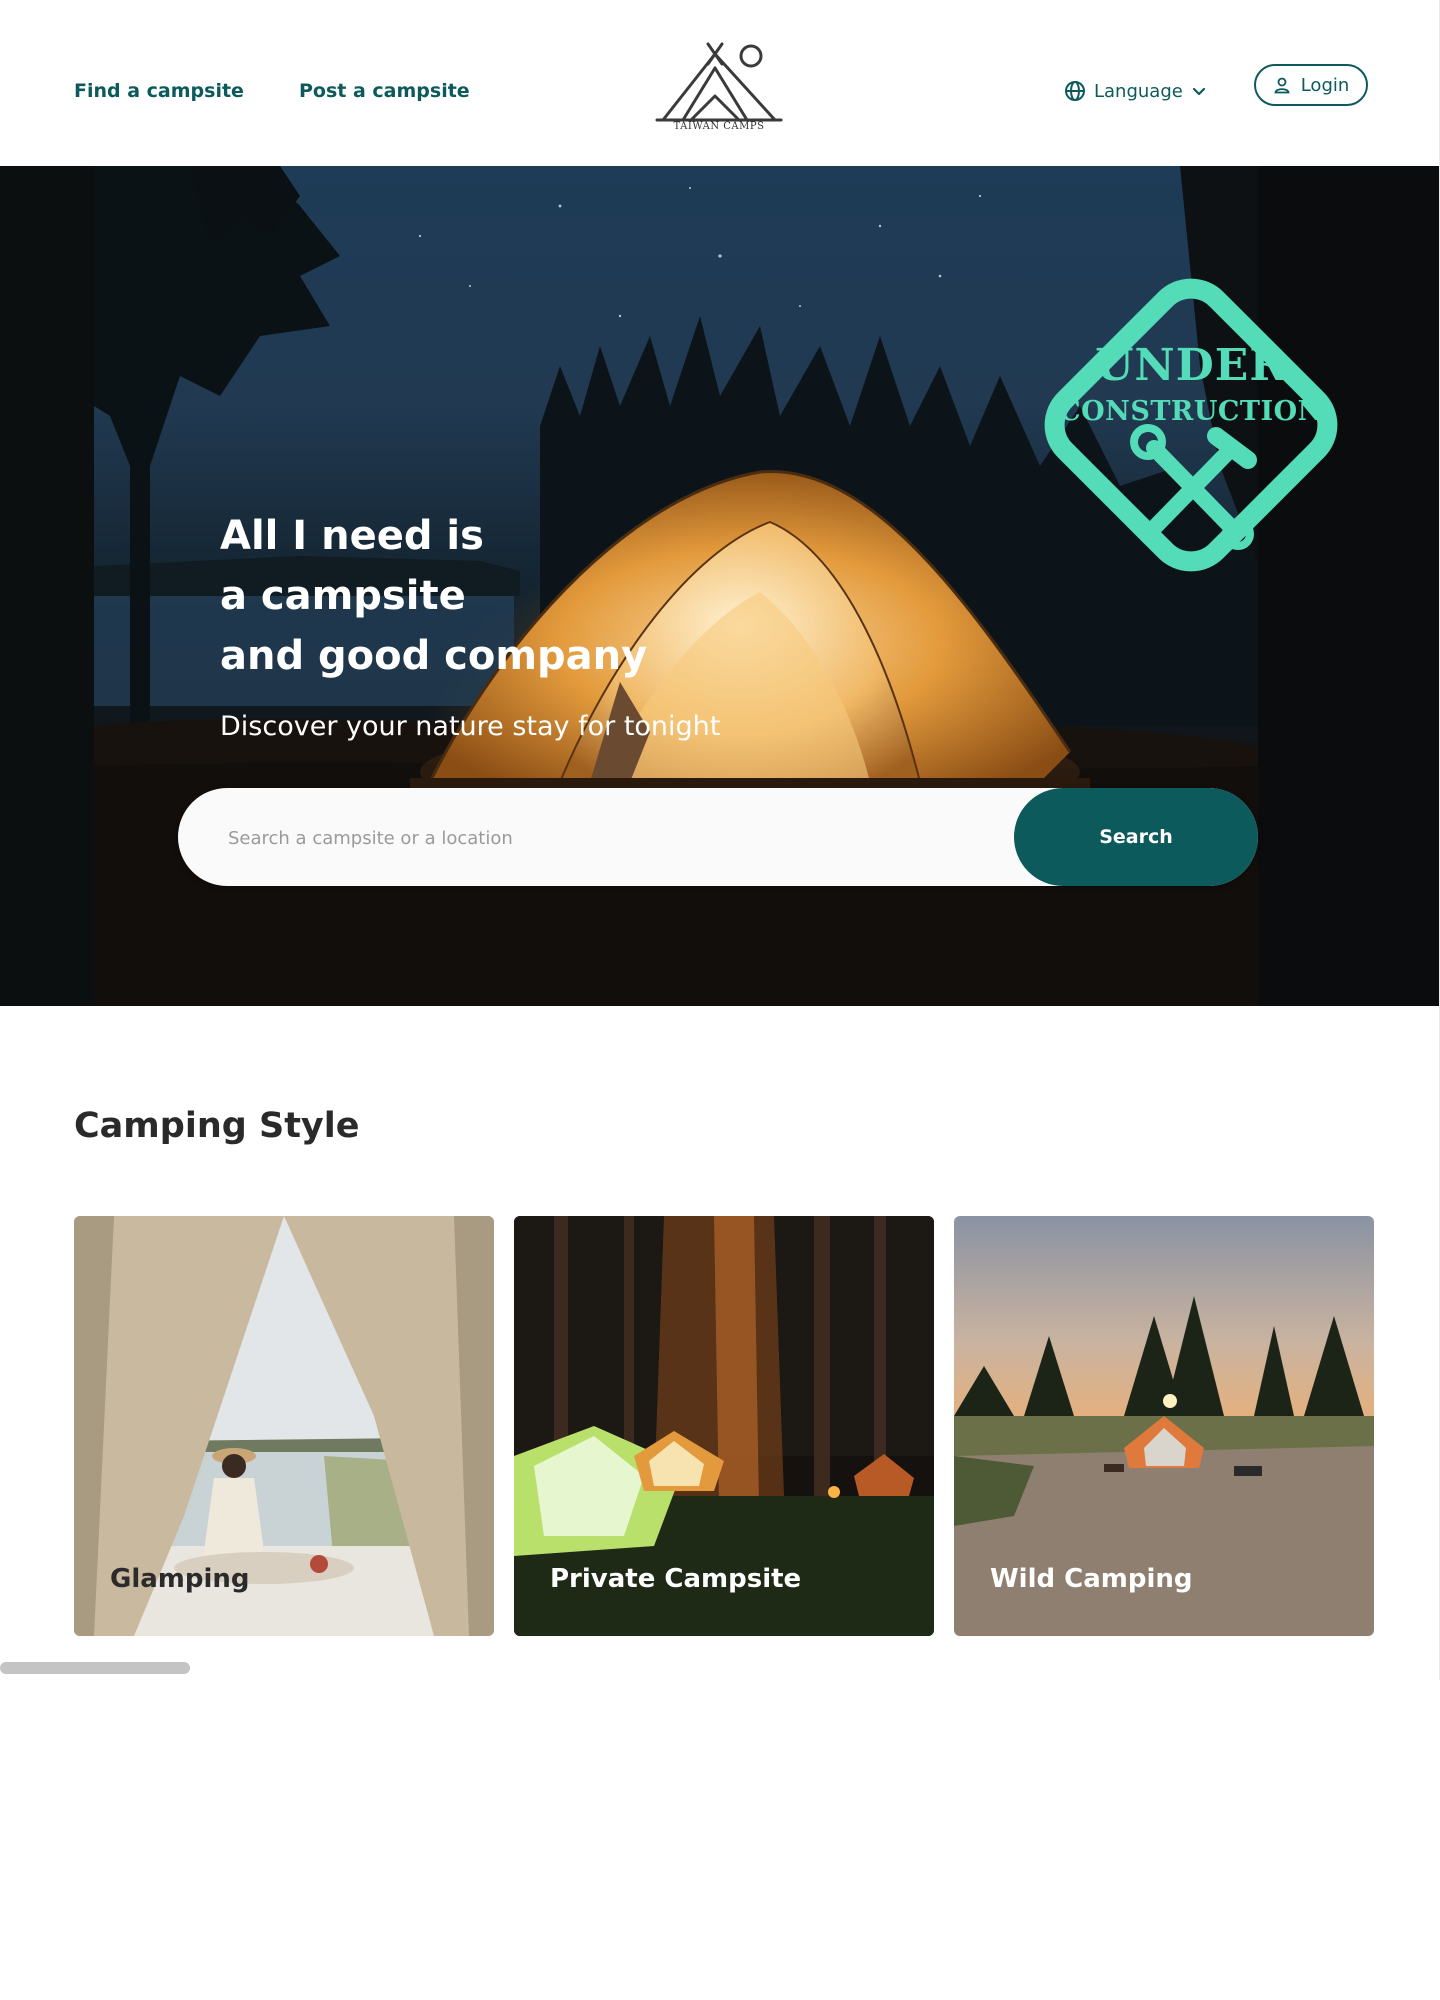 Image resolution: width=1440 pixels, height=2000 pixels. Describe the element at coordinates (1075, 91) in the screenshot. I see `globe-icon` at that location.